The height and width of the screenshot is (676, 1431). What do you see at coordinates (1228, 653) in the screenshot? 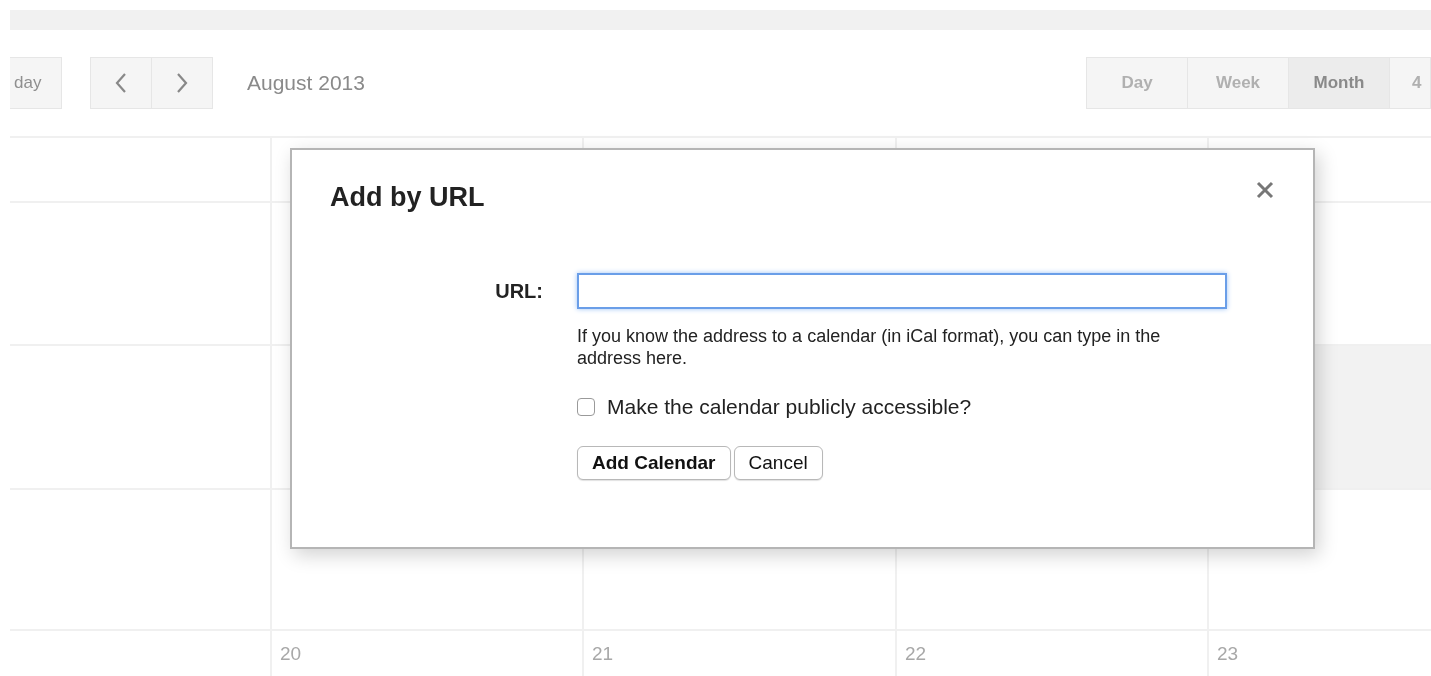
I see `day-number: 23` at bounding box center [1228, 653].